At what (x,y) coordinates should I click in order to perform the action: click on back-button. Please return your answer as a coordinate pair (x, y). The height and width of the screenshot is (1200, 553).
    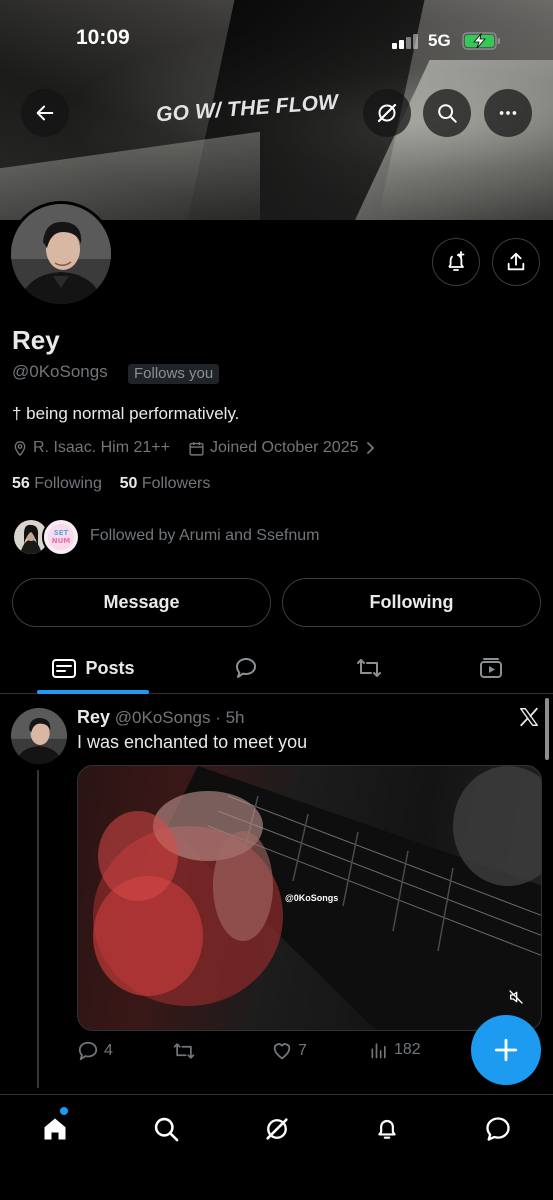
    Looking at the image, I should click on (45, 113).